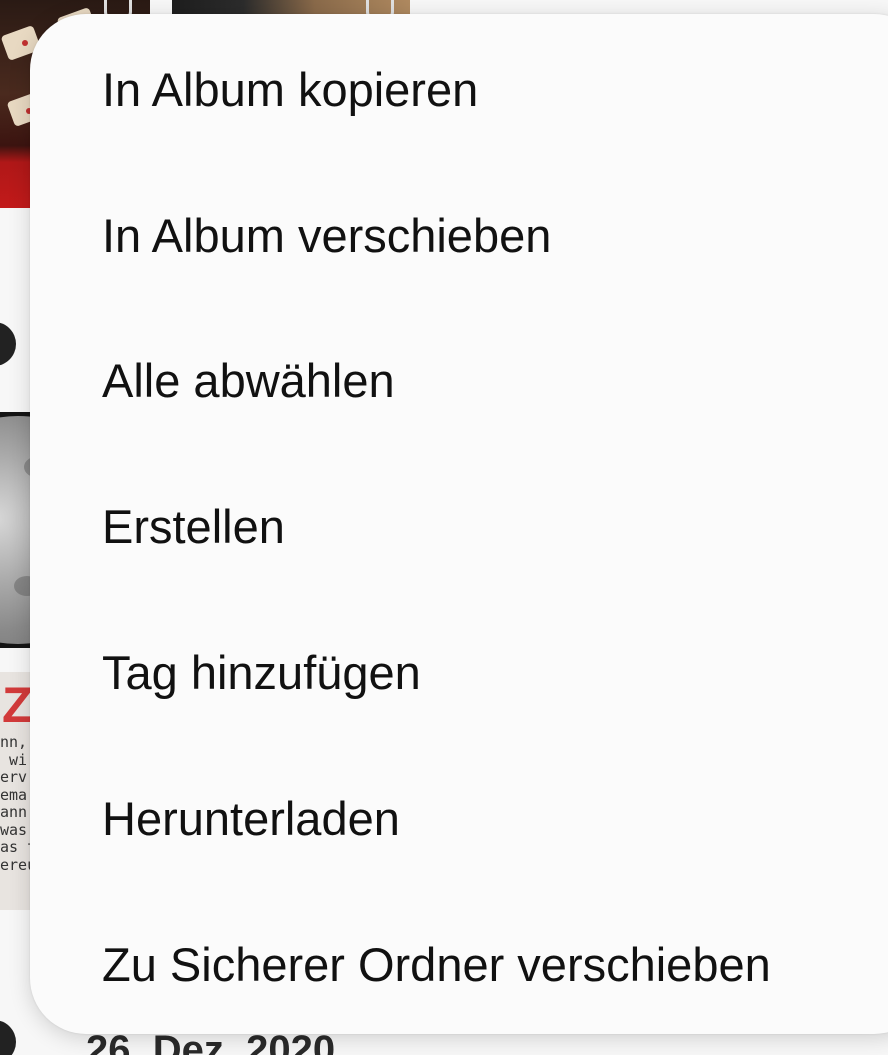 The width and height of the screenshot is (888, 1055). Describe the element at coordinates (459, 380) in the screenshot. I see `menu-item-deselect-all: Alle abwählen` at that location.